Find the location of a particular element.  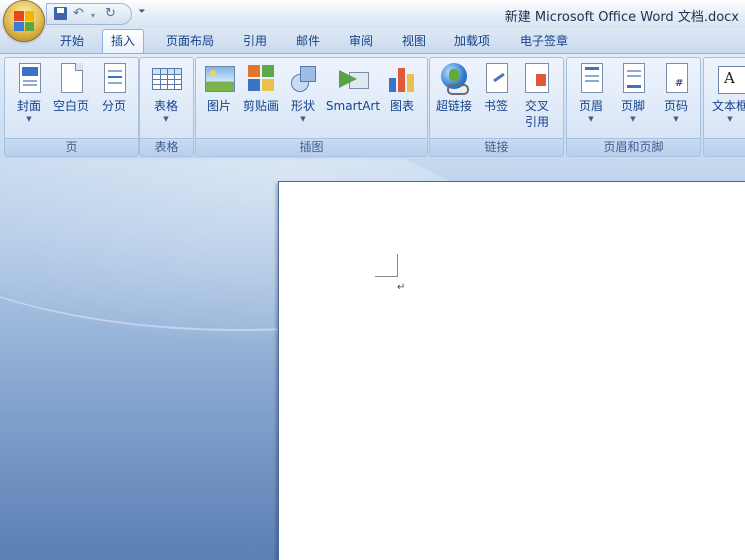

textbox-label: 文本框 is located at coordinates (728, 106).